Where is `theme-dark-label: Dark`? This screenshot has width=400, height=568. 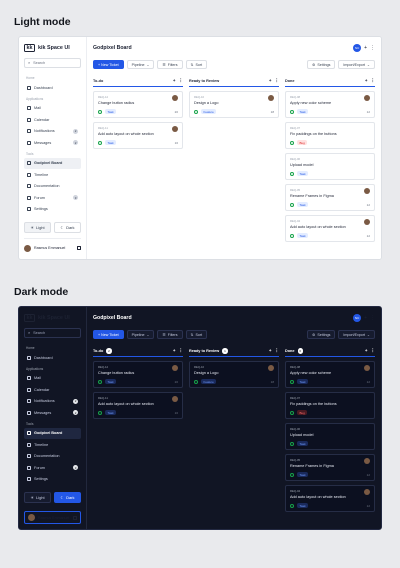
theme-dark-label: Dark is located at coordinates (70, 227).